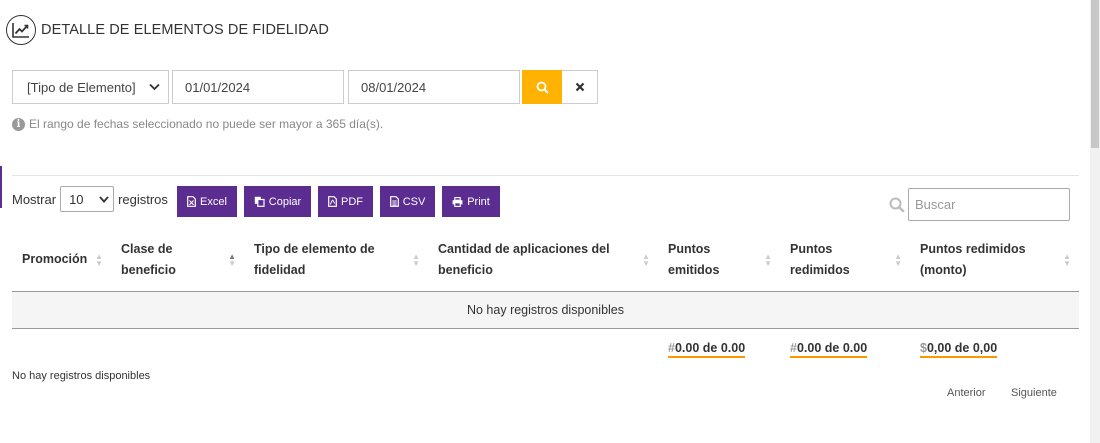 The height and width of the screenshot is (443, 1100). What do you see at coordinates (55, 259) in the screenshot?
I see `column-header-label: Promoción` at bounding box center [55, 259].